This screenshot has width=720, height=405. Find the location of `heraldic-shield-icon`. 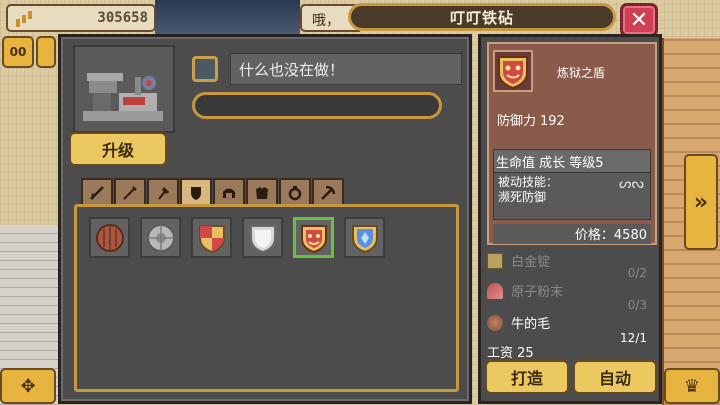

heraldic-shield-icon is located at coordinates (211, 238).